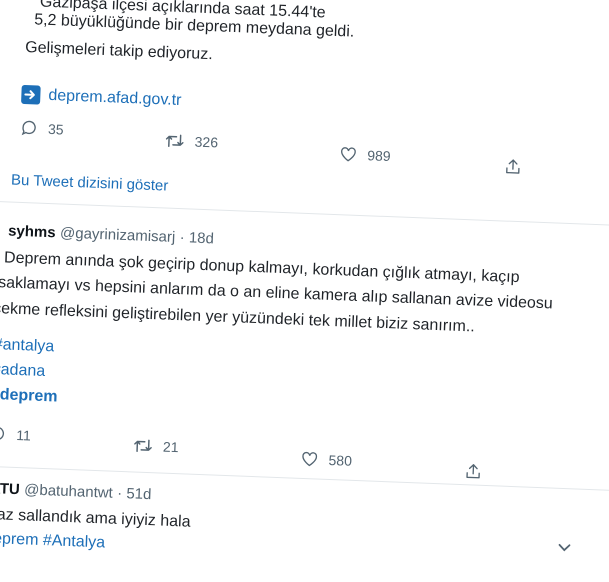  Describe the element at coordinates (156, 446) in the screenshot. I see `retweet-button: 21` at that location.